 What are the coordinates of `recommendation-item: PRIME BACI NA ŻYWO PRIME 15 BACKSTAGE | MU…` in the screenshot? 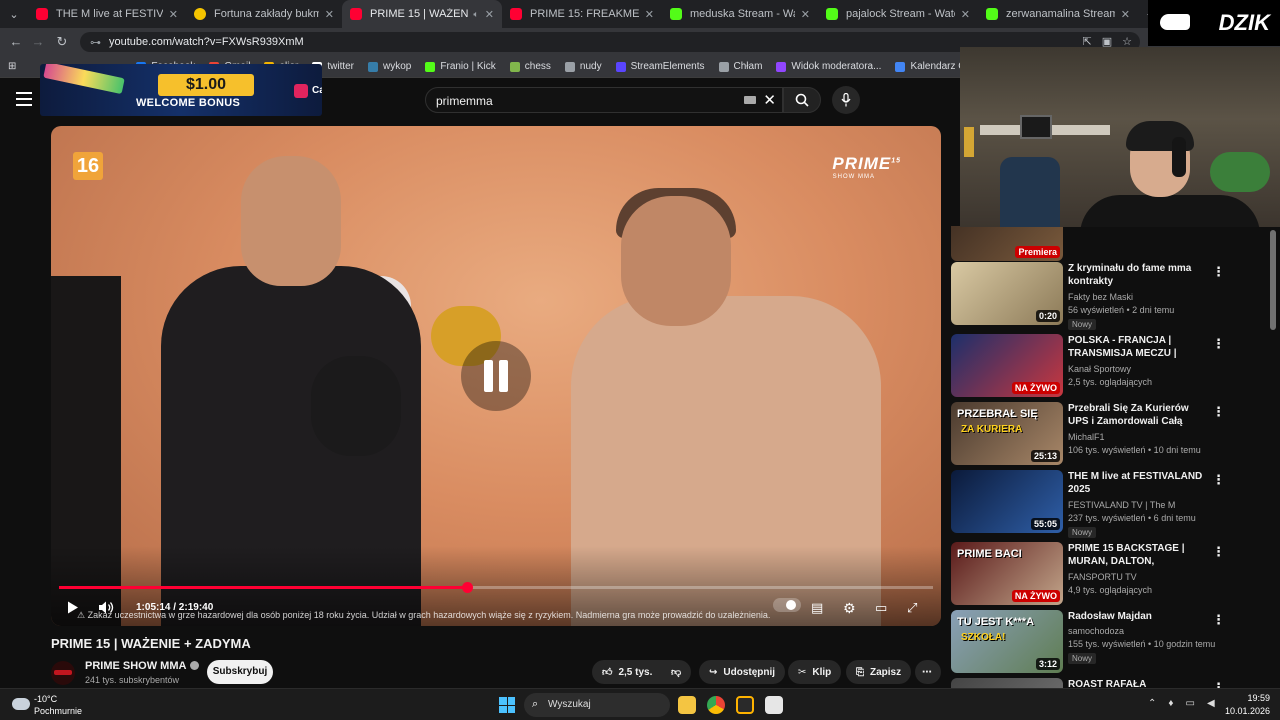 It's located at (1115, 574).